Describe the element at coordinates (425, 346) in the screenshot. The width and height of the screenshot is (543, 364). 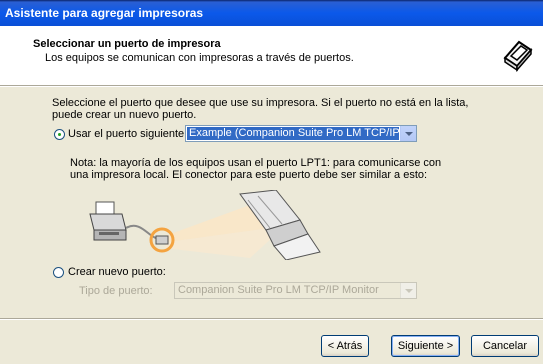
I see `next-button: Siguiente >` at that location.